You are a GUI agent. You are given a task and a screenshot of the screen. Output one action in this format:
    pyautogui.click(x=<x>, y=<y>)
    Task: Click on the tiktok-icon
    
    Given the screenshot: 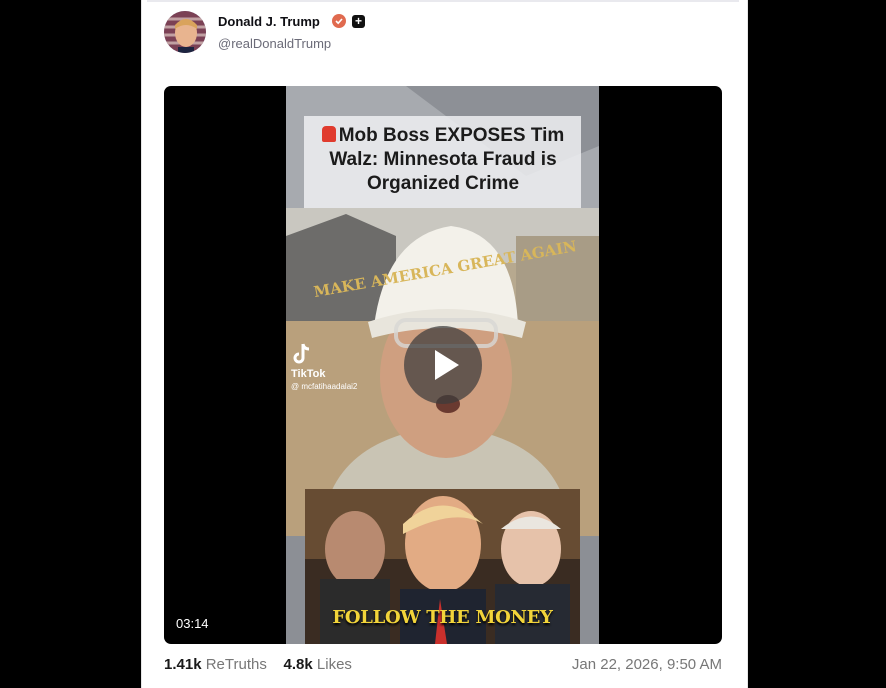 What is the action you would take?
    pyautogui.click(x=301, y=353)
    